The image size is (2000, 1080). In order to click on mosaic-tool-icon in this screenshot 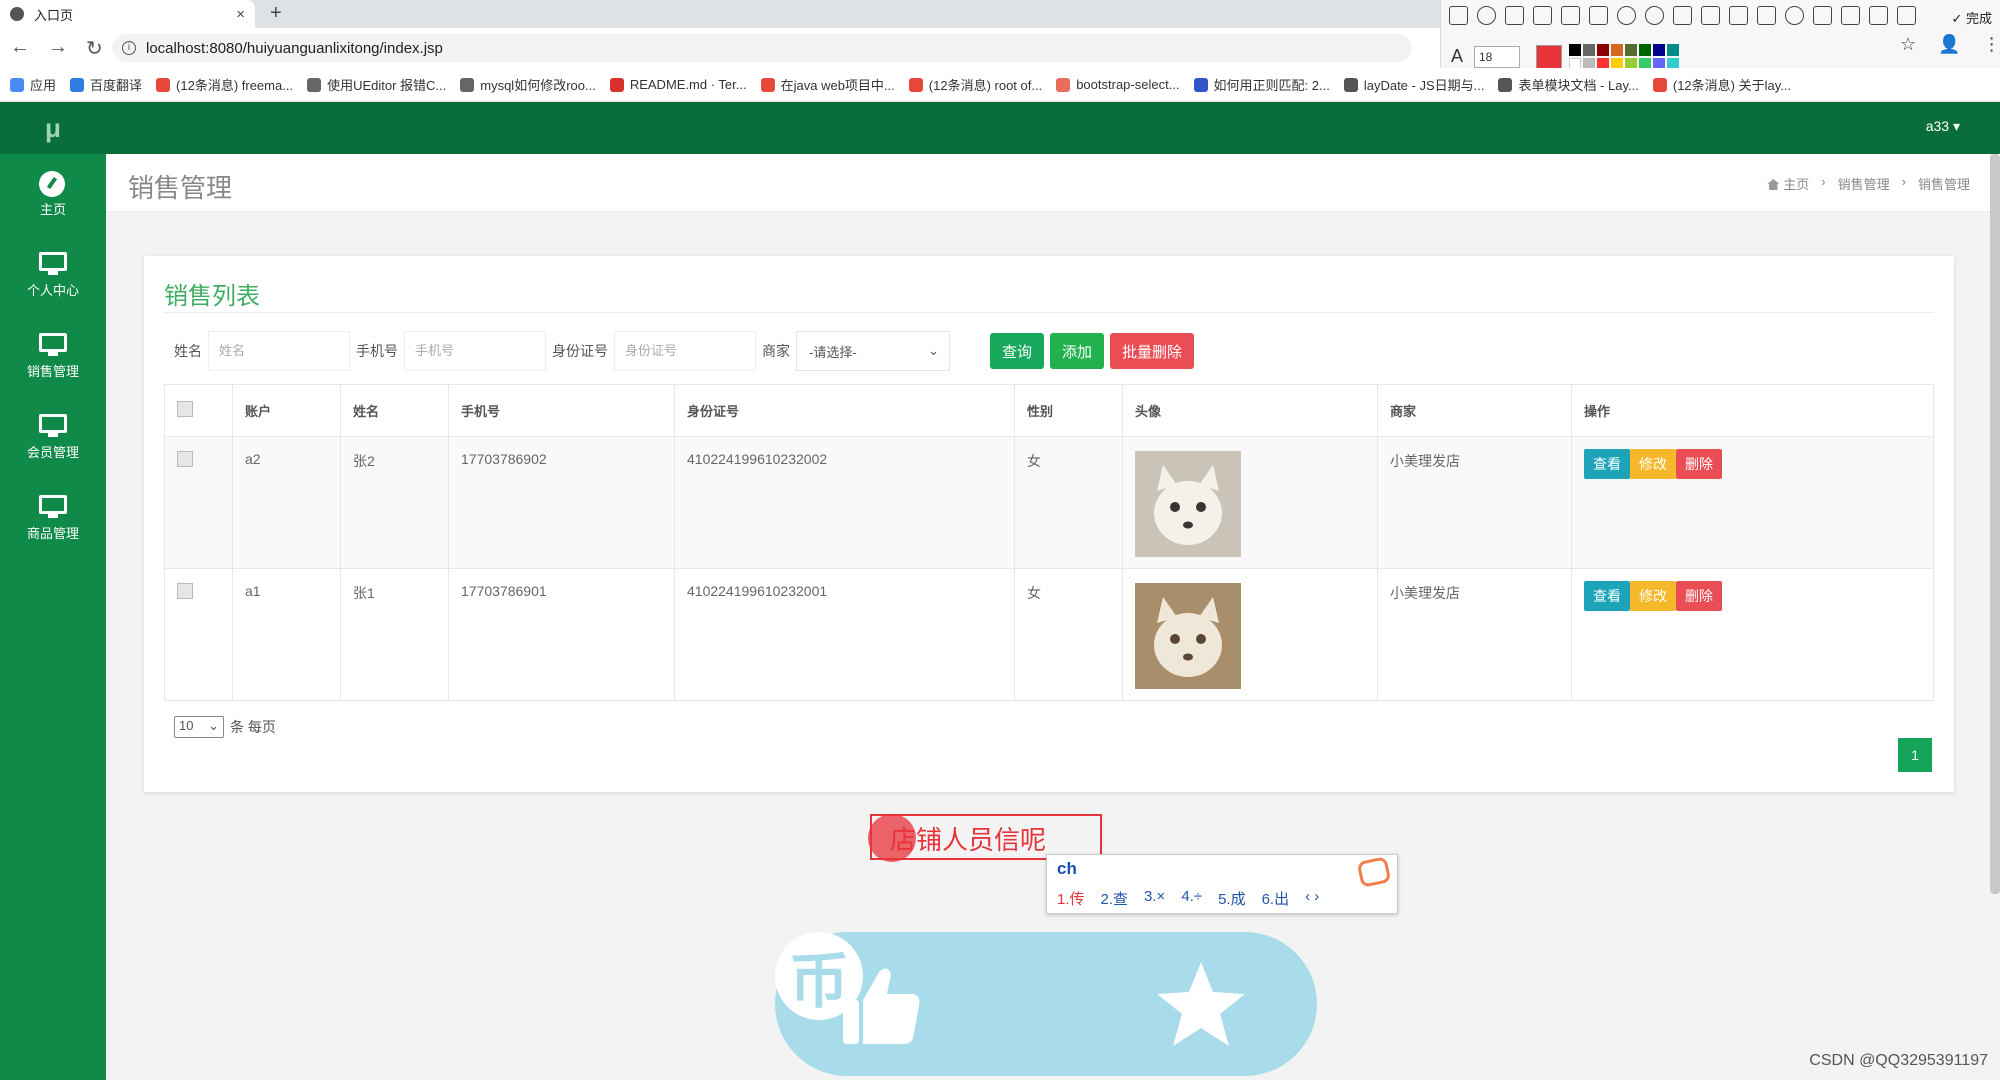, I will do `click(1570, 15)`.